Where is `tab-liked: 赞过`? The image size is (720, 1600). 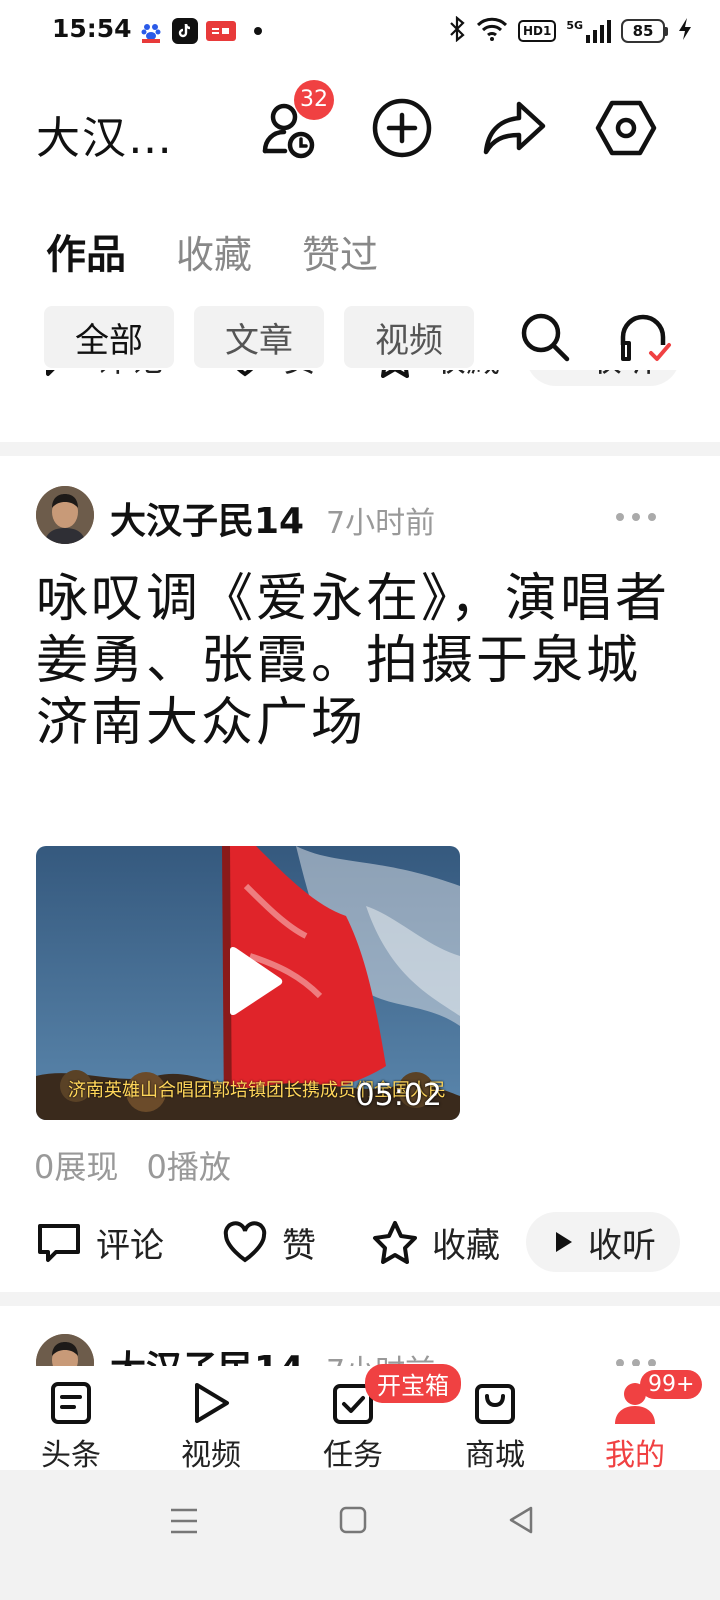
tab-liked: 赞过 is located at coordinates (340, 251).